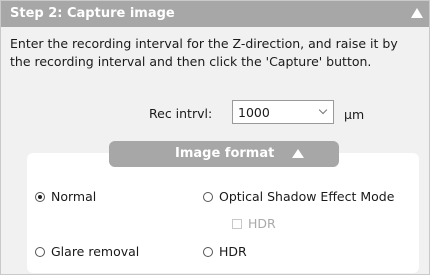 Image resolution: width=430 pixels, height=275 pixels. Describe the element at coordinates (323, 110) in the screenshot. I see `chevron-down-icon` at that location.